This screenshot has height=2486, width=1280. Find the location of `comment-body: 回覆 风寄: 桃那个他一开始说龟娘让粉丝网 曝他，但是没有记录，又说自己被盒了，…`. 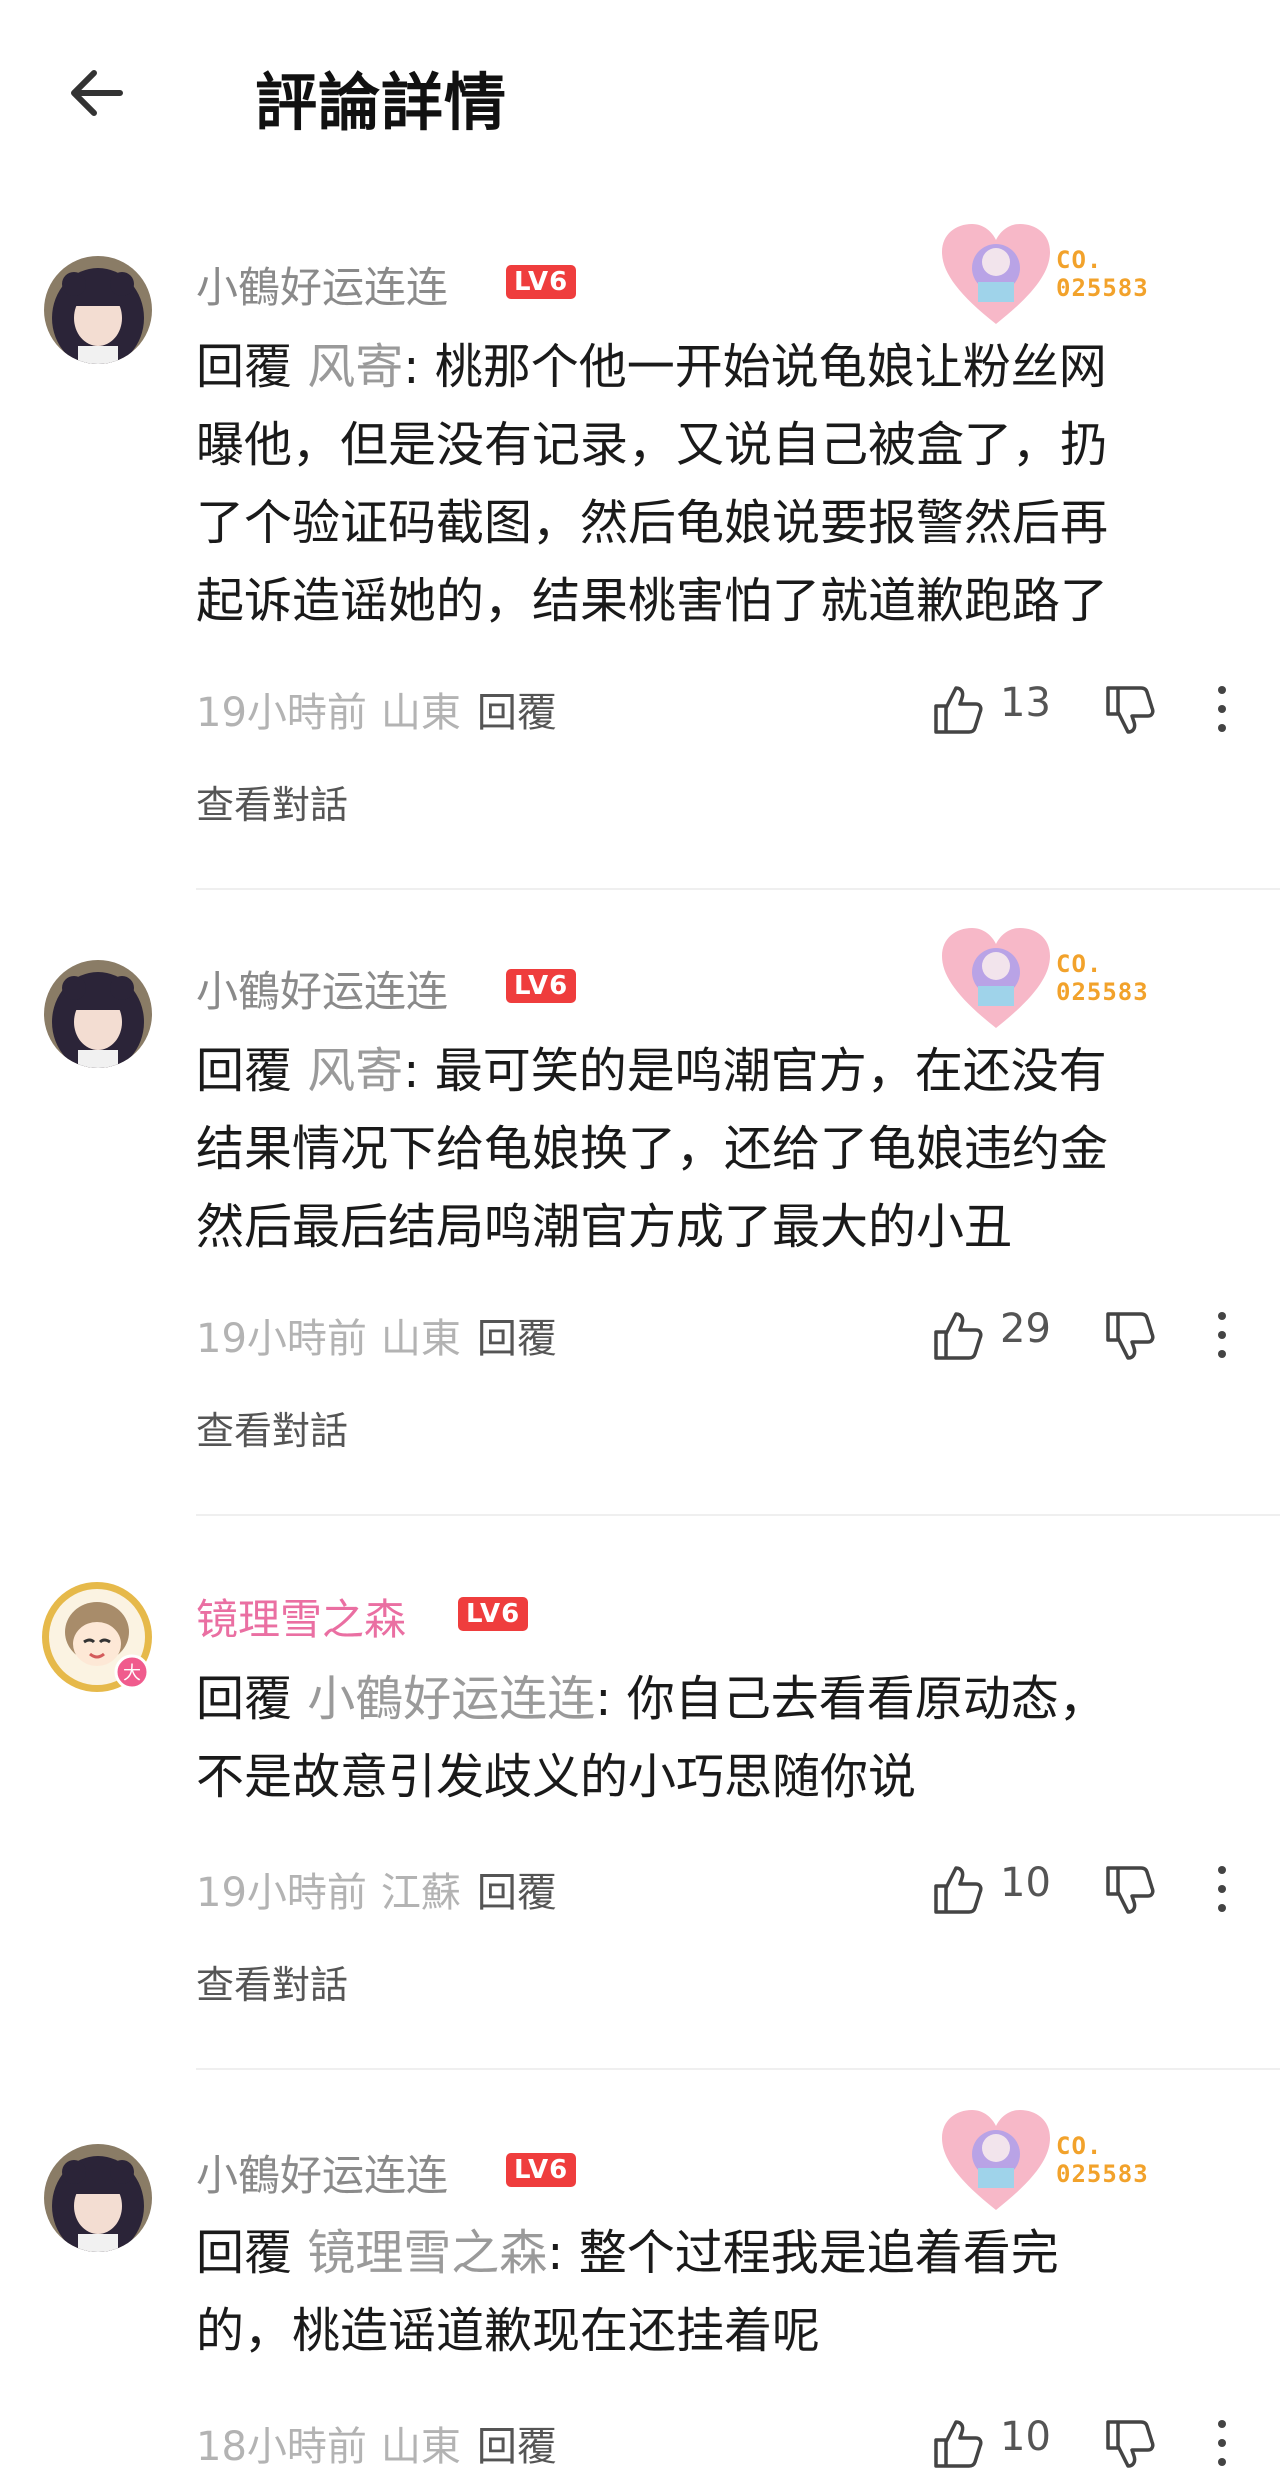

comment-body: 回覆 风寄: 桃那个他一开始说龟娘让粉丝网 曝他，但是没有记录，又说自己被盒了，… is located at coordinates (652, 484).